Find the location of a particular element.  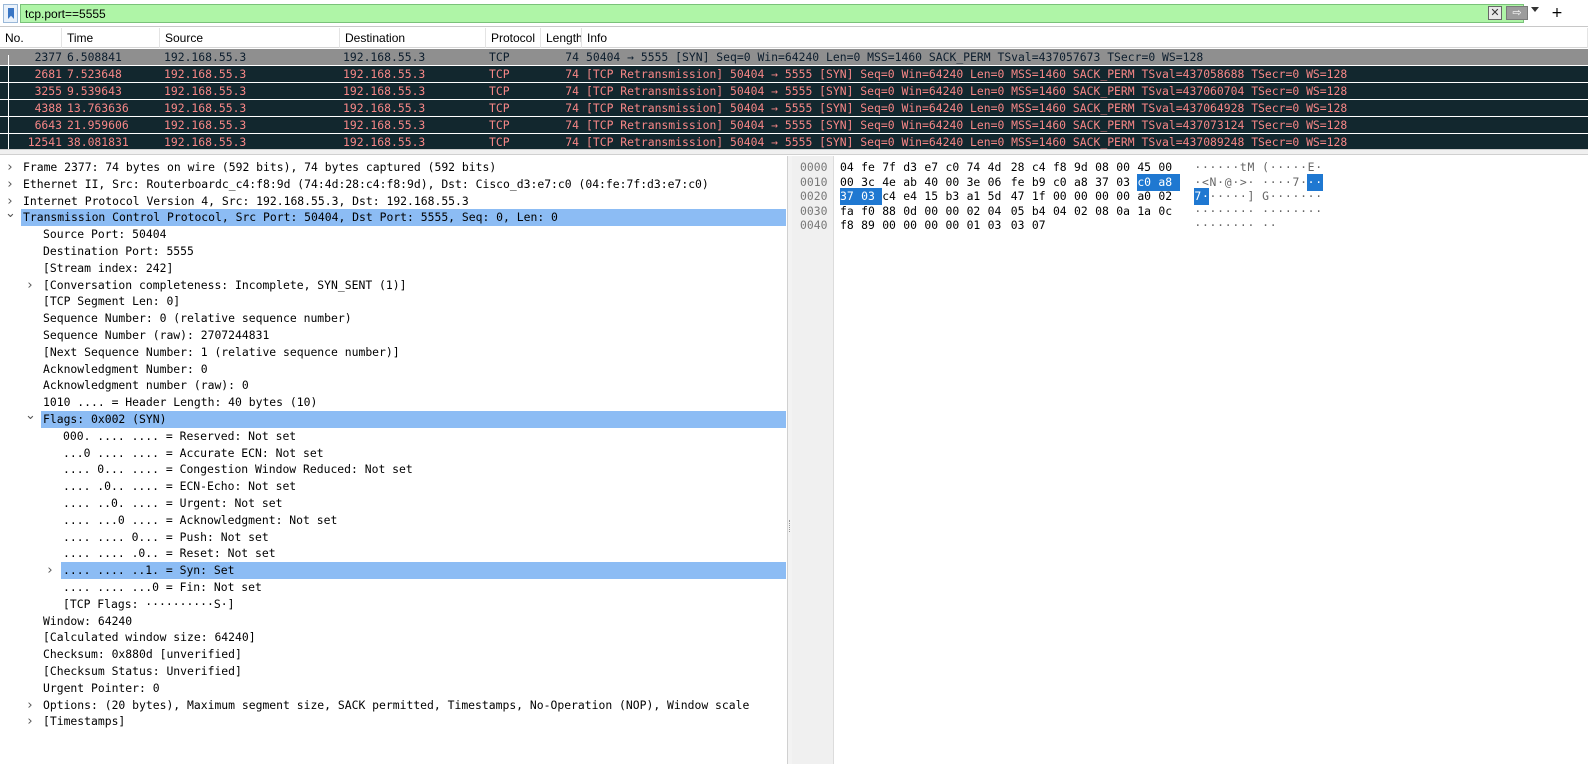

apply-filter-button: ⇨ is located at coordinates (1517, 13).